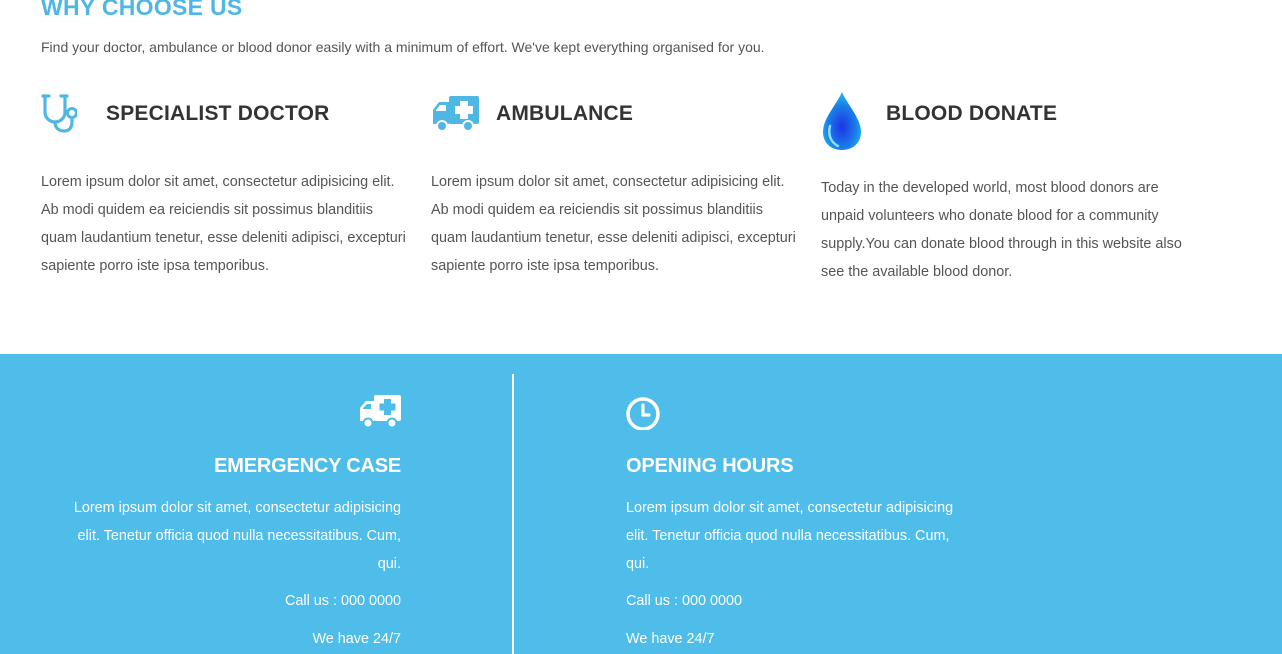 The width and height of the screenshot is (1282, 654). Describe the element at coordinates (356, 639) in the screenshot. I see `emergency-hours: We have 24/7` at that location.